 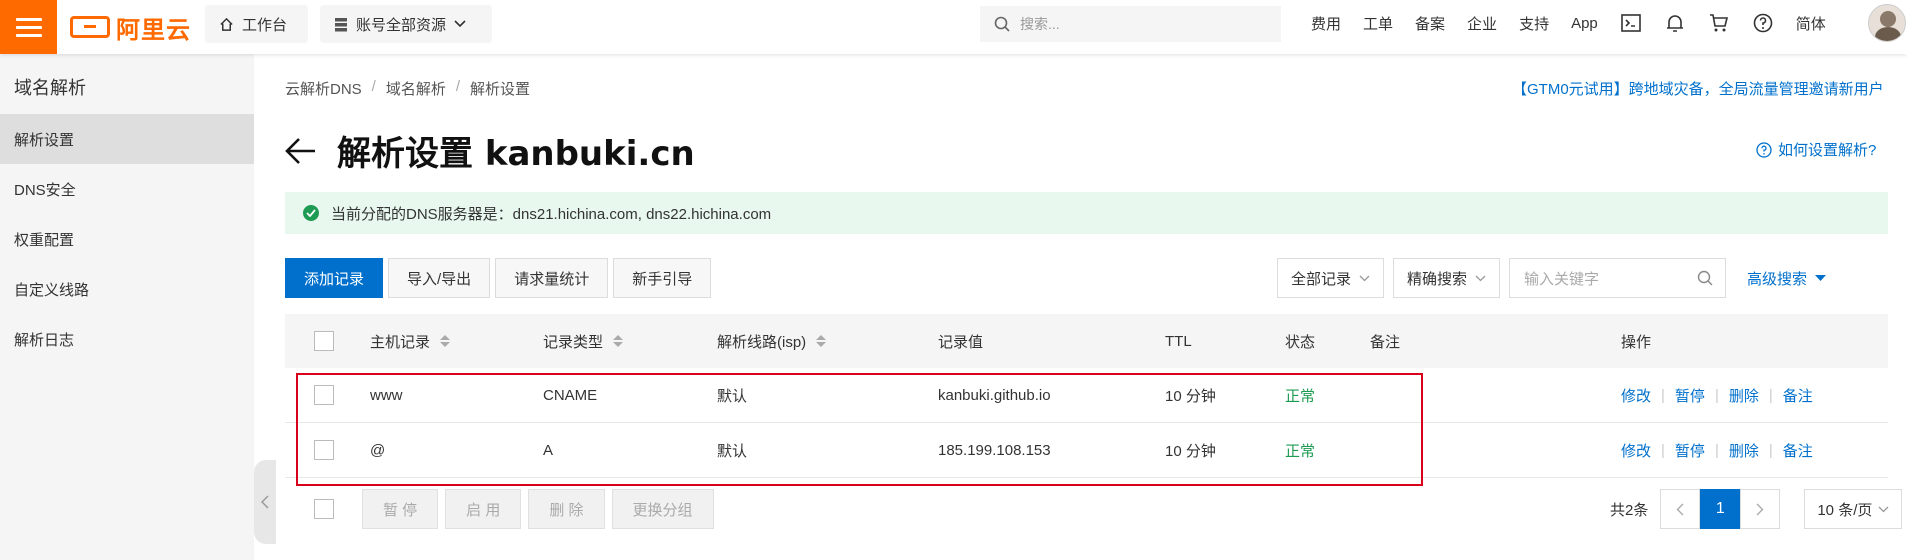 I want to click on nav-icp: 备案, so click(x=1430, y=23).